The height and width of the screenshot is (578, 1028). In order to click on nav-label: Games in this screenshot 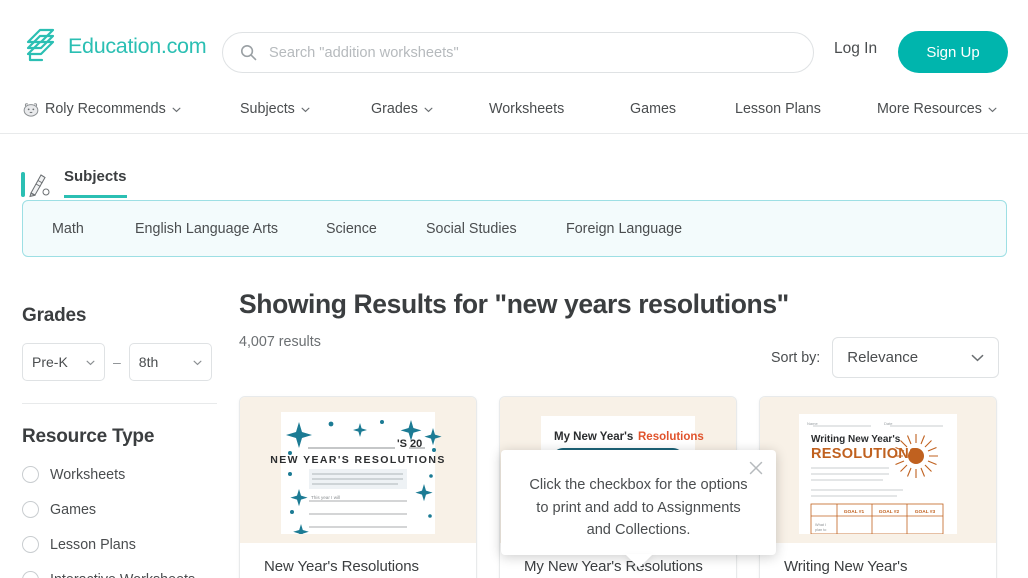, I will do `click(653, 109)`.